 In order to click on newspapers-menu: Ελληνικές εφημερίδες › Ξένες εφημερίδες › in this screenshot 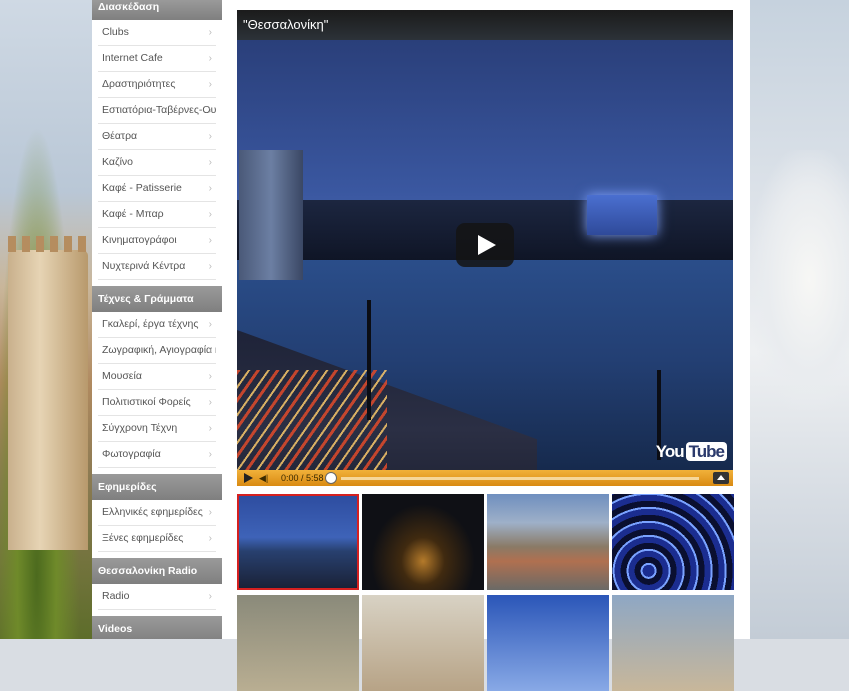, I will do `click(157, 529)`.